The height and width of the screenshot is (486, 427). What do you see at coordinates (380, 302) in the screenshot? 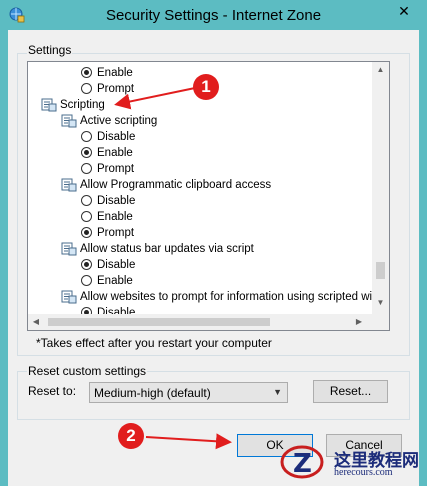
I see `scroll-down-arrow-icon: ▼` at bounding box center [380, 302].